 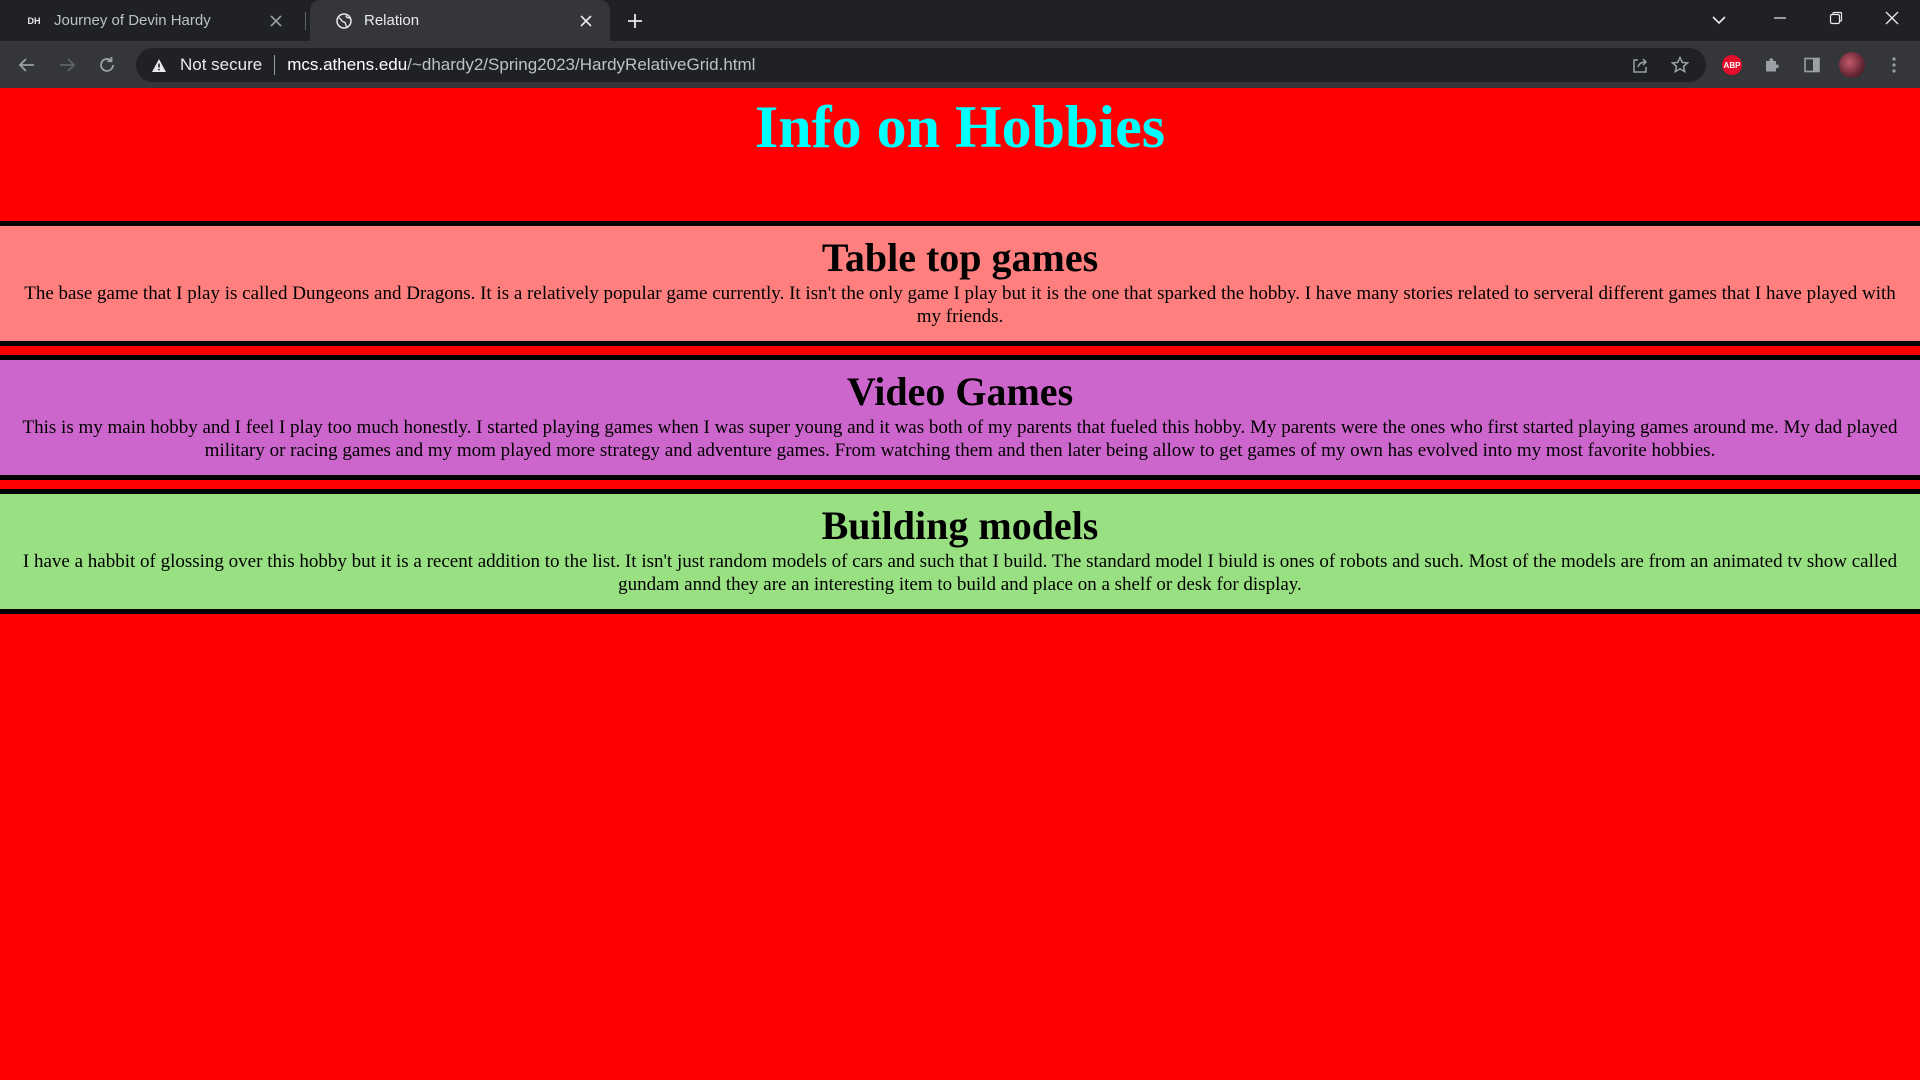 I want to click on page-title: Info on Hobbies, so click(x=960, y=127).